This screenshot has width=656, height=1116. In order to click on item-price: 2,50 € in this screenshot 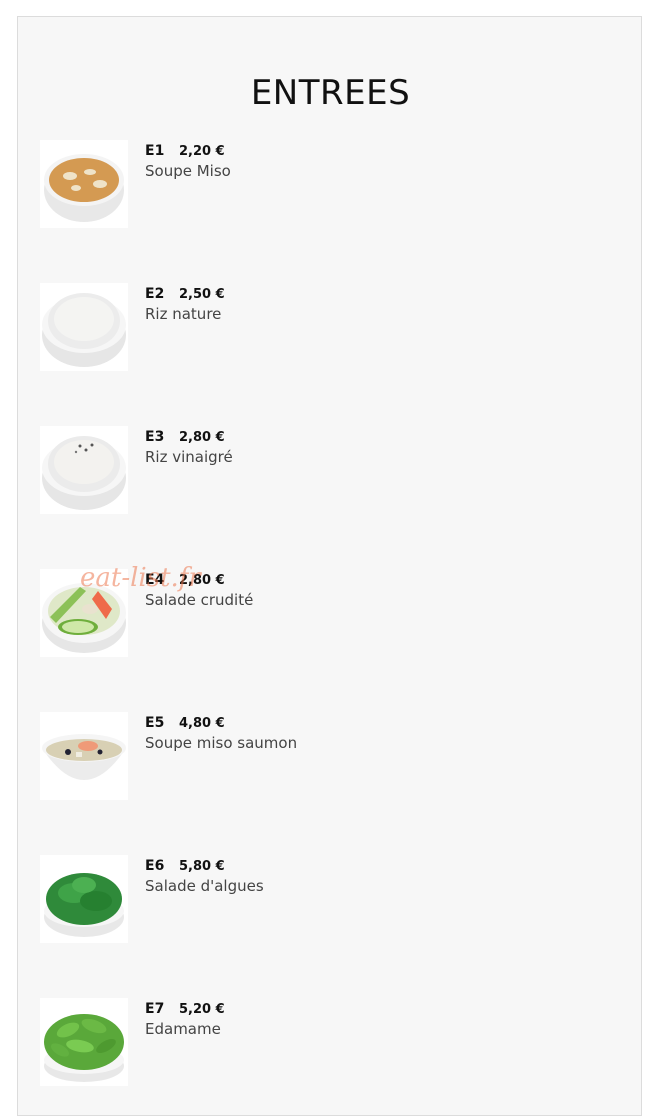, I will do `click(202, 294)`.